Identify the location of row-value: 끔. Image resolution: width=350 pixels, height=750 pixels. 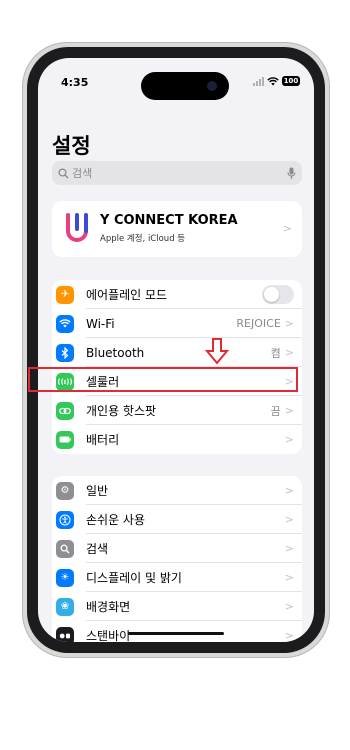
(275, 411).